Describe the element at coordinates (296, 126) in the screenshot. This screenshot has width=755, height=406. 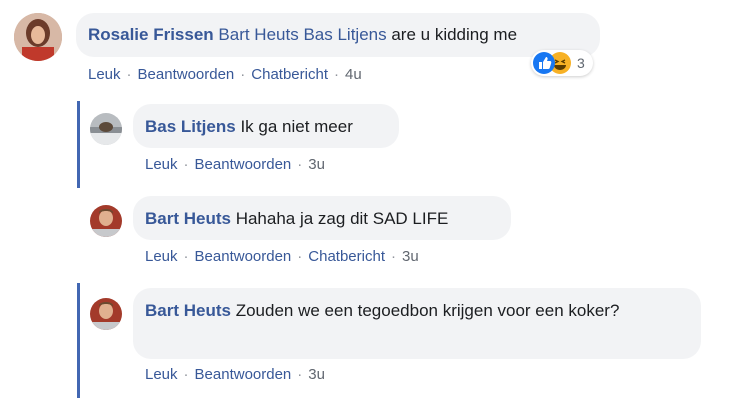
I see `reply-text: Ik ga niet meer` at that location.